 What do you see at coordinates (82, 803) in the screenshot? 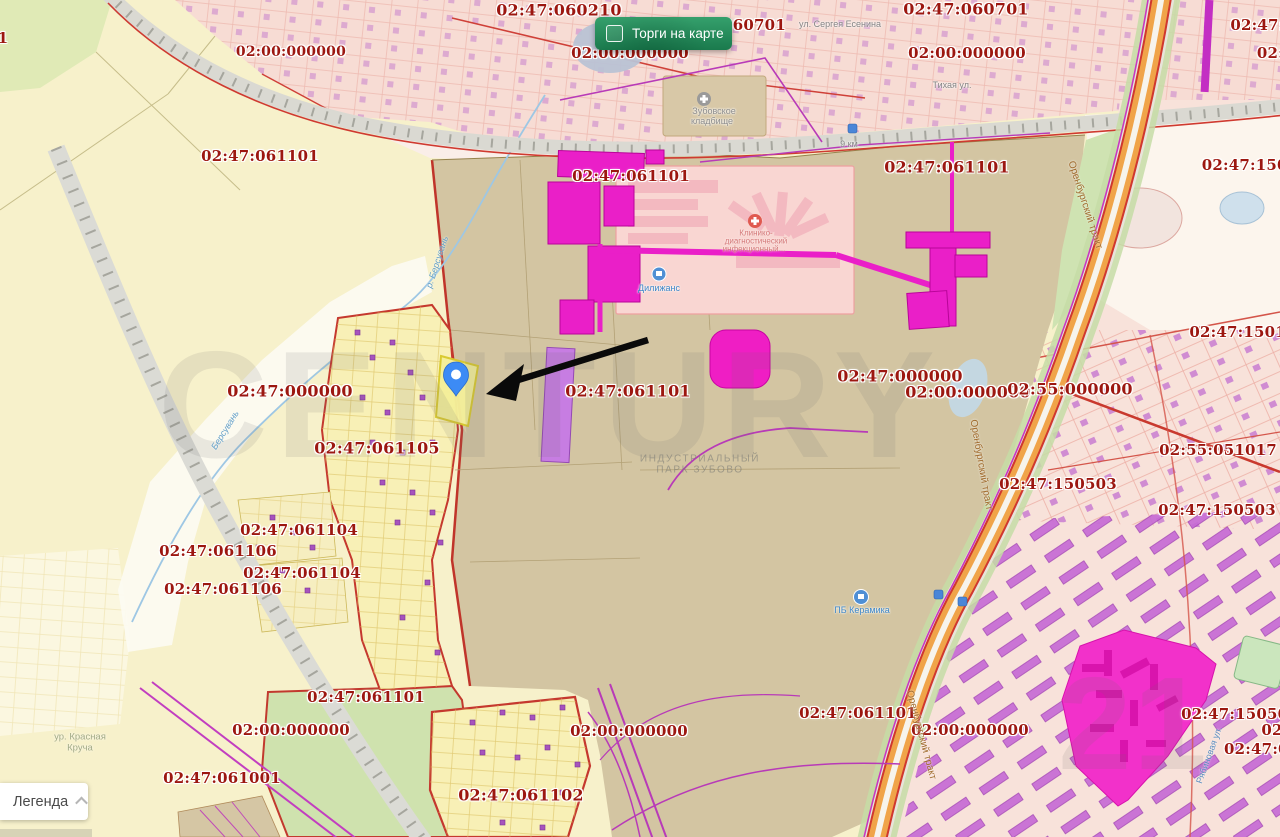
I see `chevron-up-icon` at bounding box center [82, 803].